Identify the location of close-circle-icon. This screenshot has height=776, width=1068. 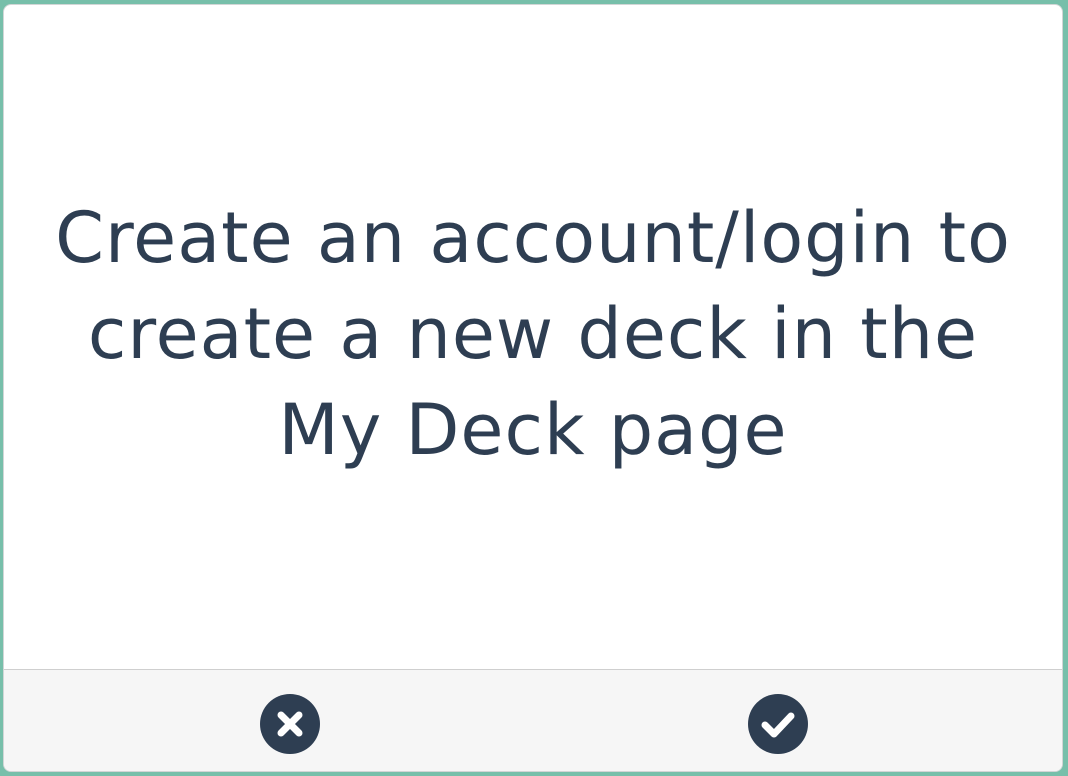
(290, 724).